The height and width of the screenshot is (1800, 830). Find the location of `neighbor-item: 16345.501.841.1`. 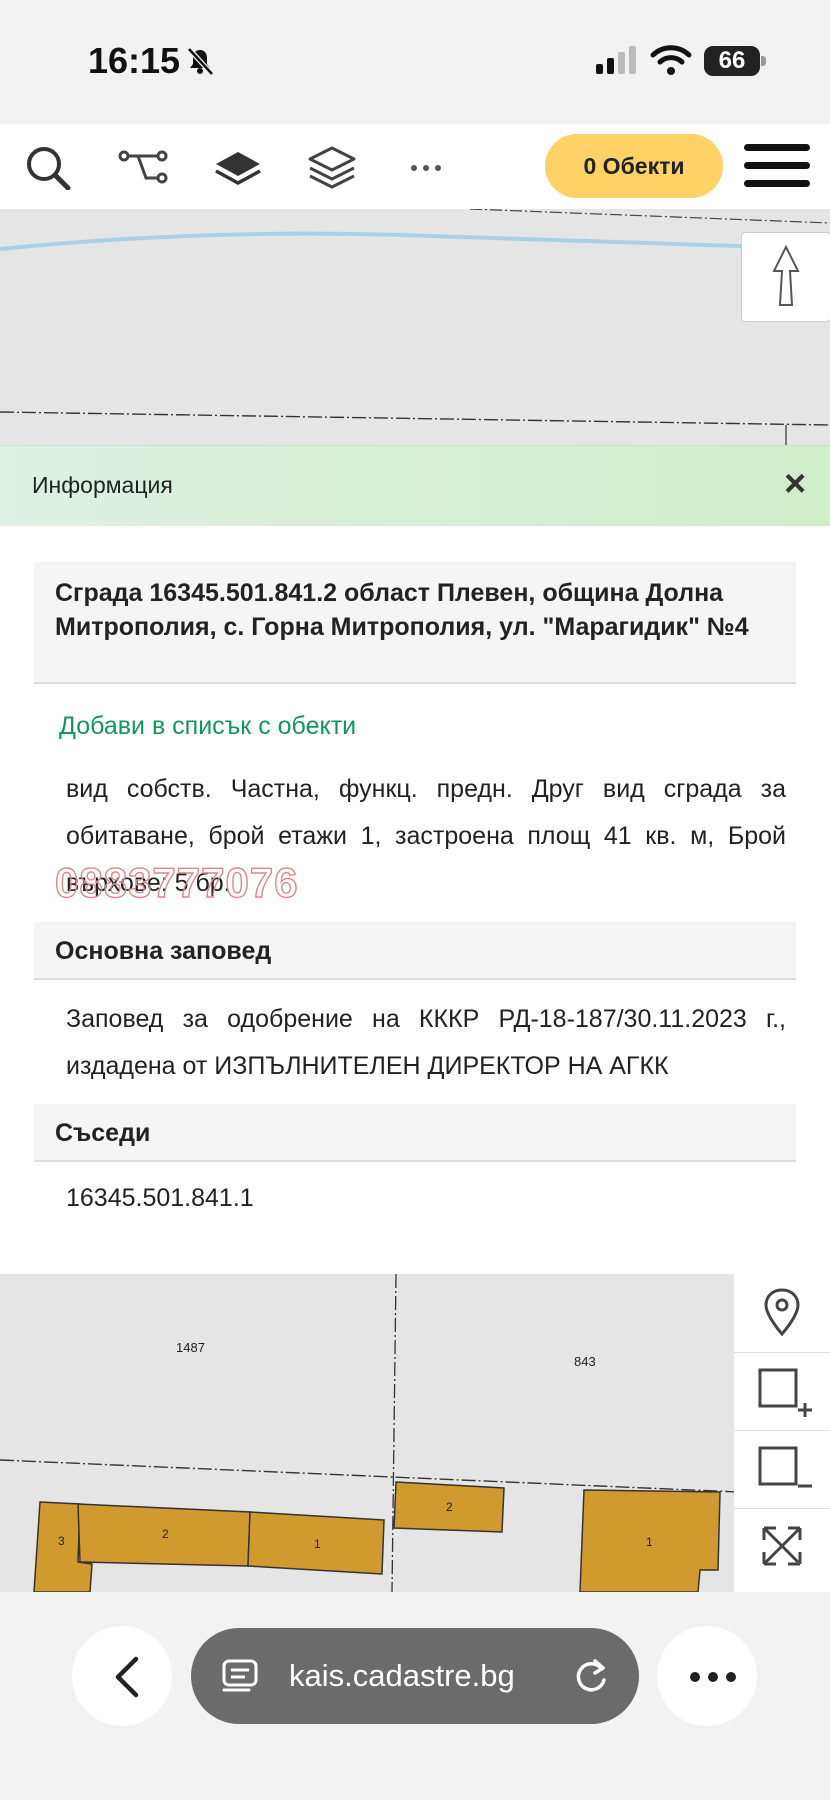

neighbor-item: 16345.501.841.1 is located at coordinates (160, 1198).